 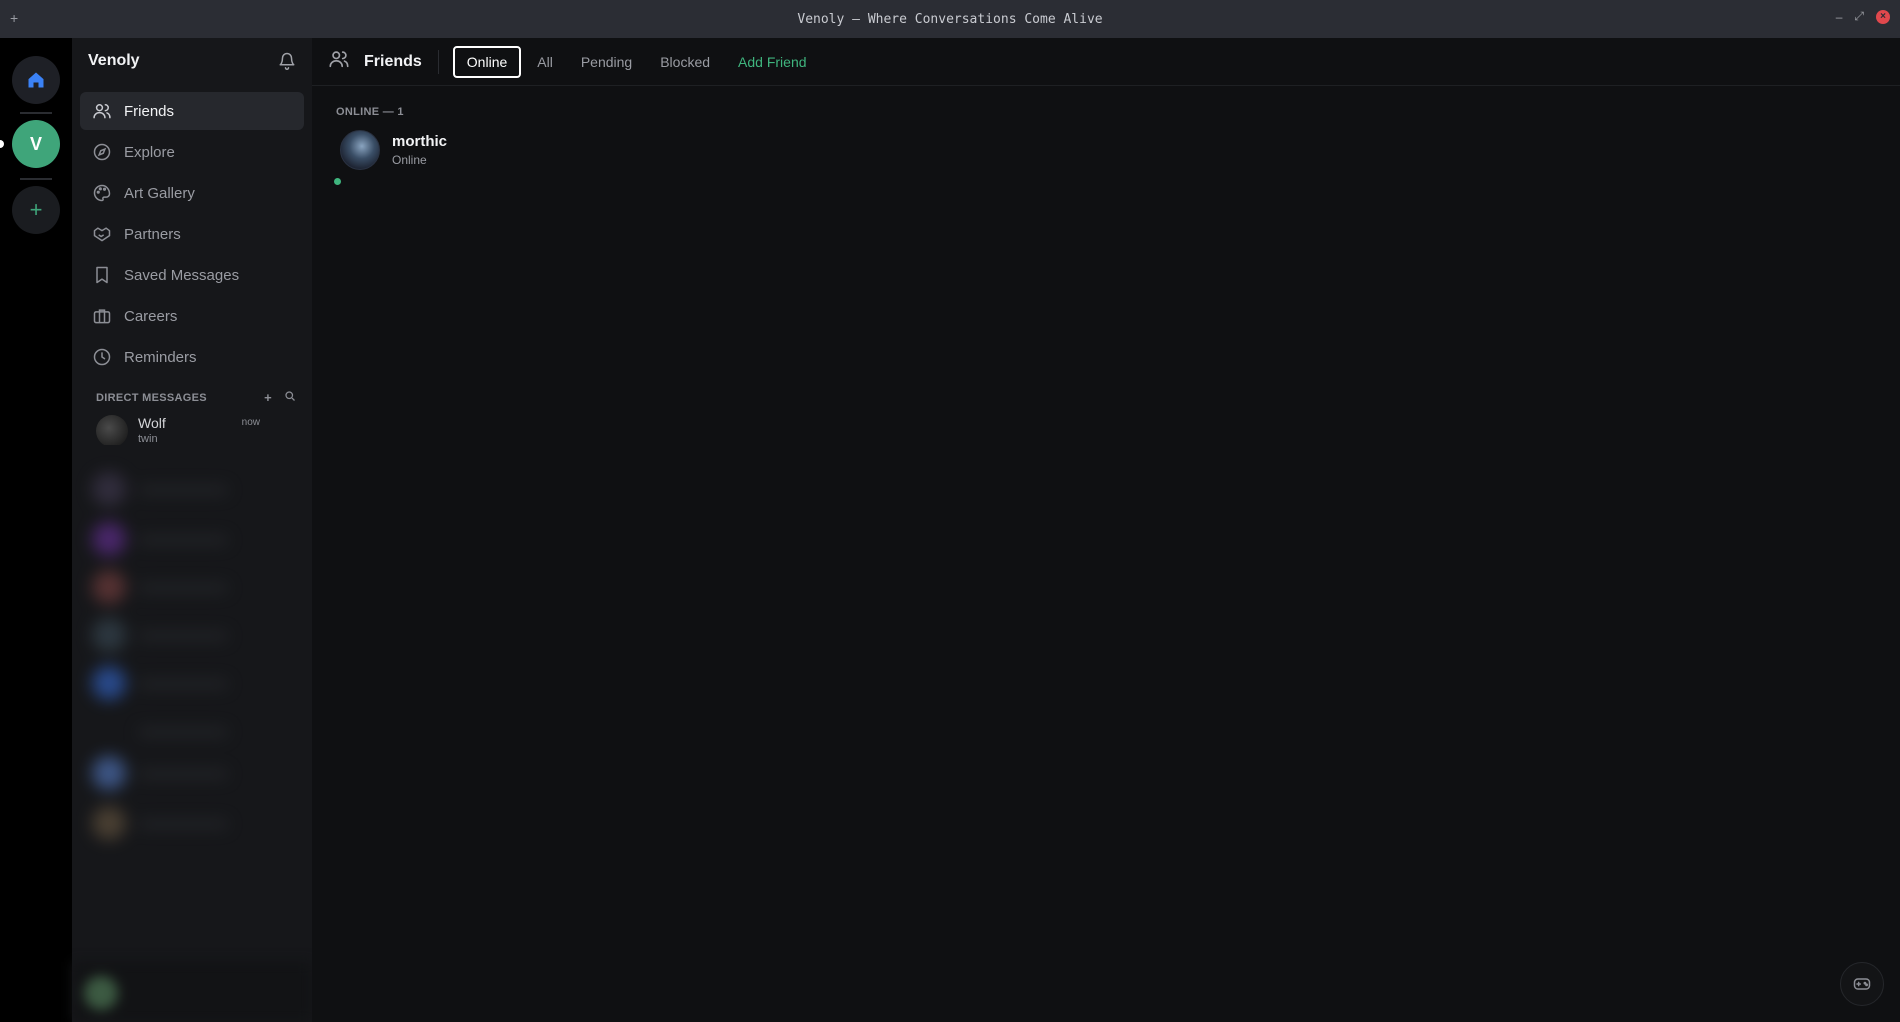 I want to click on sidebar-title: Venoly, so click(x=114, y=60).